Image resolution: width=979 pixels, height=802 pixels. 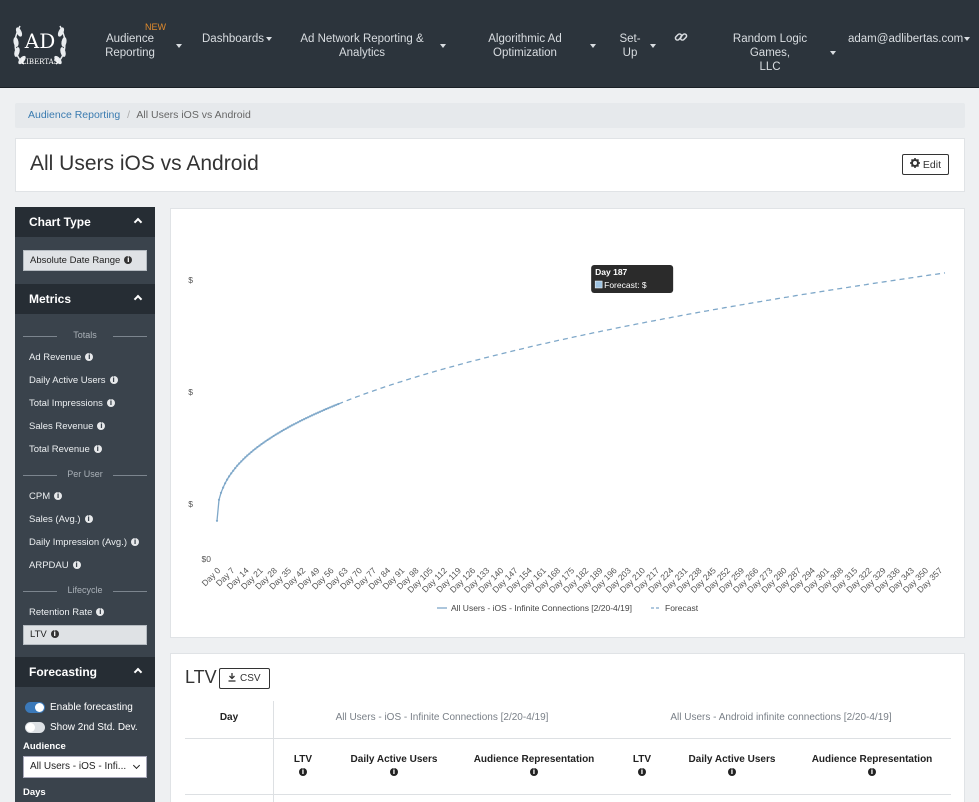 What do you see at coordinates (681, 37) in the screenshot?
I see `link-icon` at bounding box center [681, 37].